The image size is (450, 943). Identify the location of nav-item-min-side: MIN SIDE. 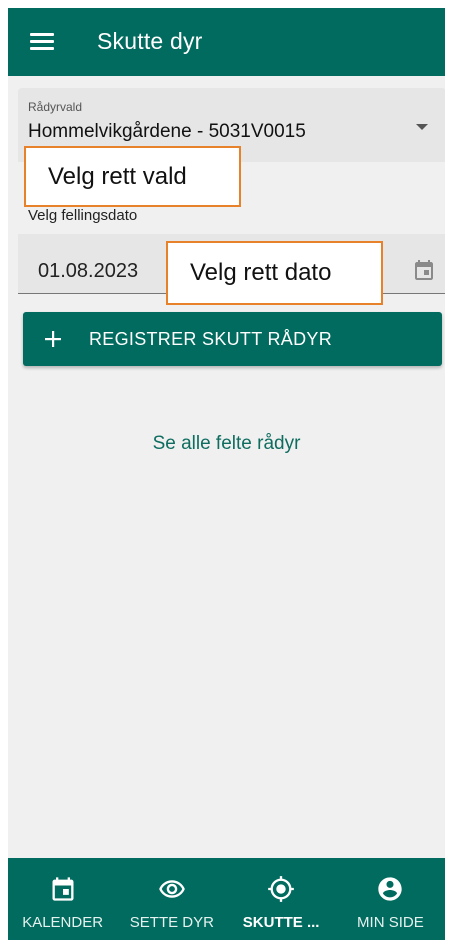
(390, 899).